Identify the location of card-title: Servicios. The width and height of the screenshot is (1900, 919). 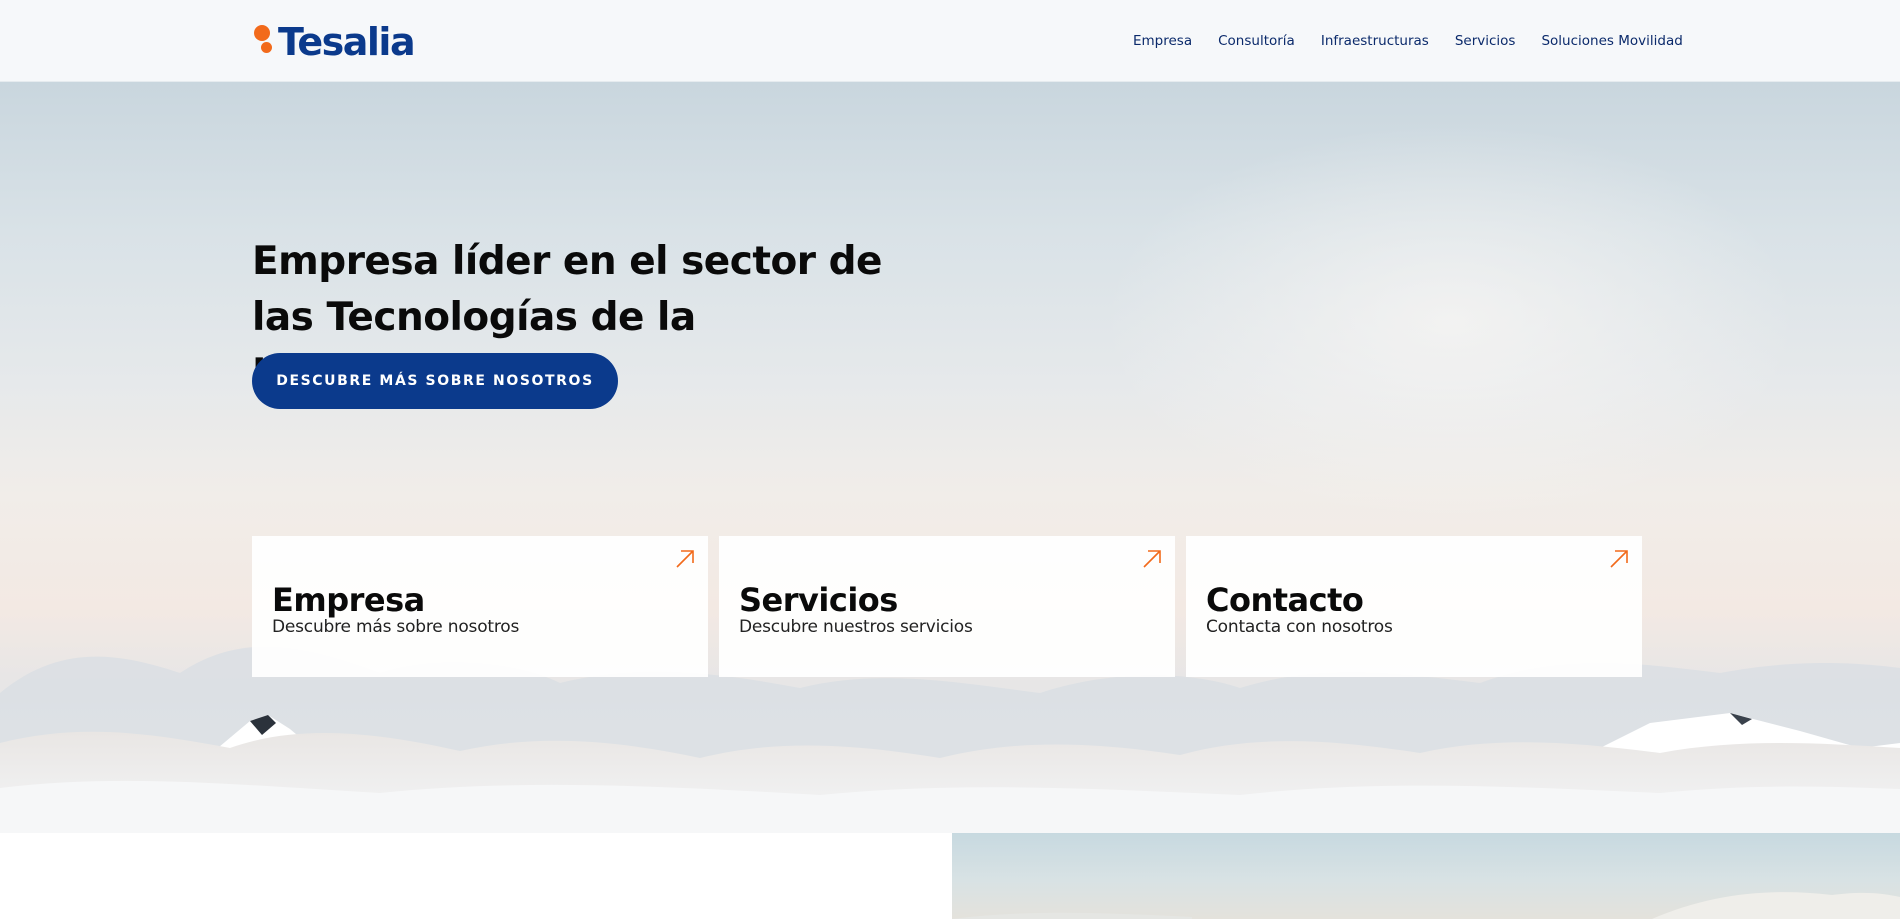
(818, 600).